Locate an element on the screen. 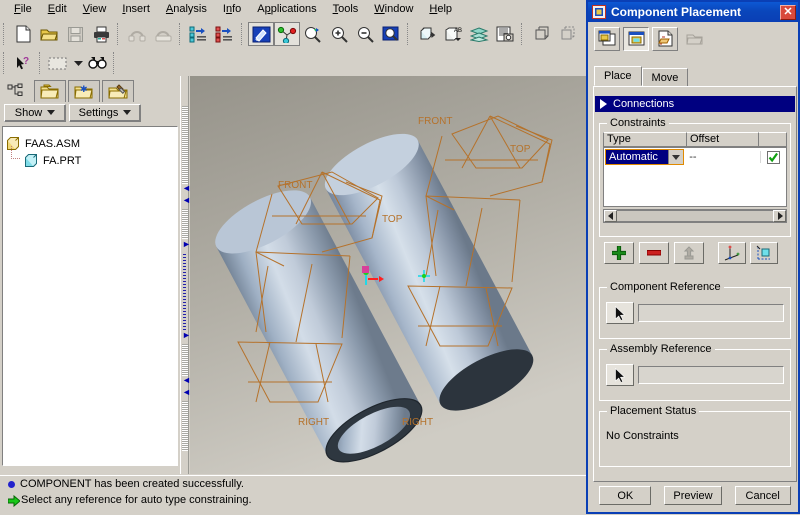 The width and height of the screenshot is (800, 515). add-constraint-button is located at coordinates (619, 253).